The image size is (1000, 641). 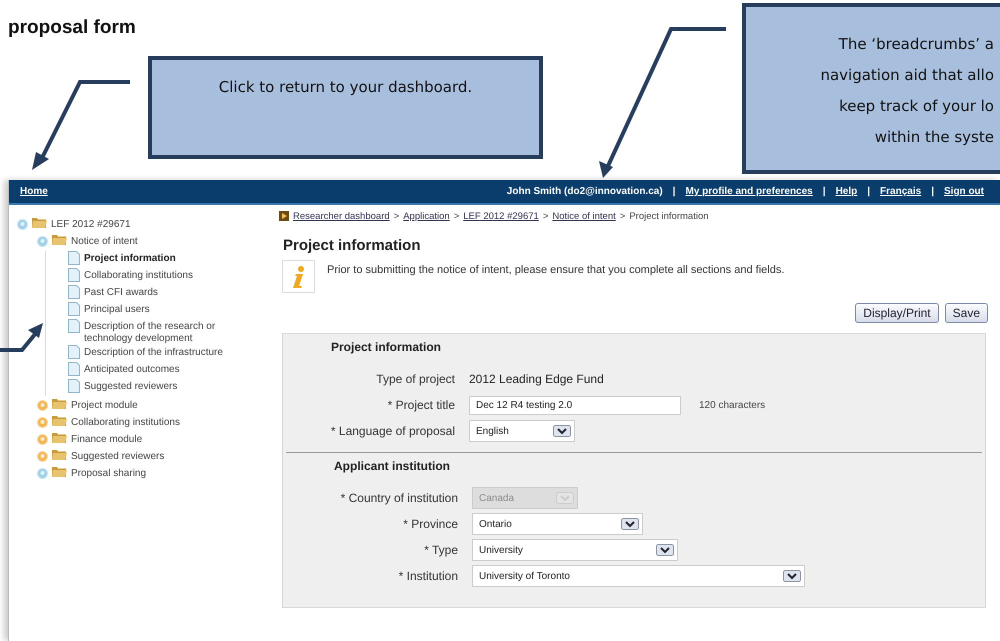 What do you see at coordinates (669, 216) in the screenshot?
I see `breadcrumb-current: Project information` at bounding box center [669, 216].